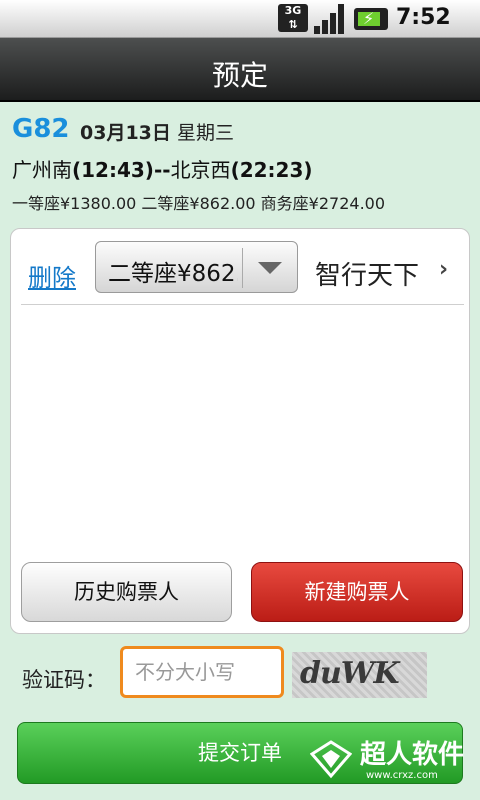 This screenshot has height=800, width=480. I want to click on captcha-image: duWK, so click(359, 675).